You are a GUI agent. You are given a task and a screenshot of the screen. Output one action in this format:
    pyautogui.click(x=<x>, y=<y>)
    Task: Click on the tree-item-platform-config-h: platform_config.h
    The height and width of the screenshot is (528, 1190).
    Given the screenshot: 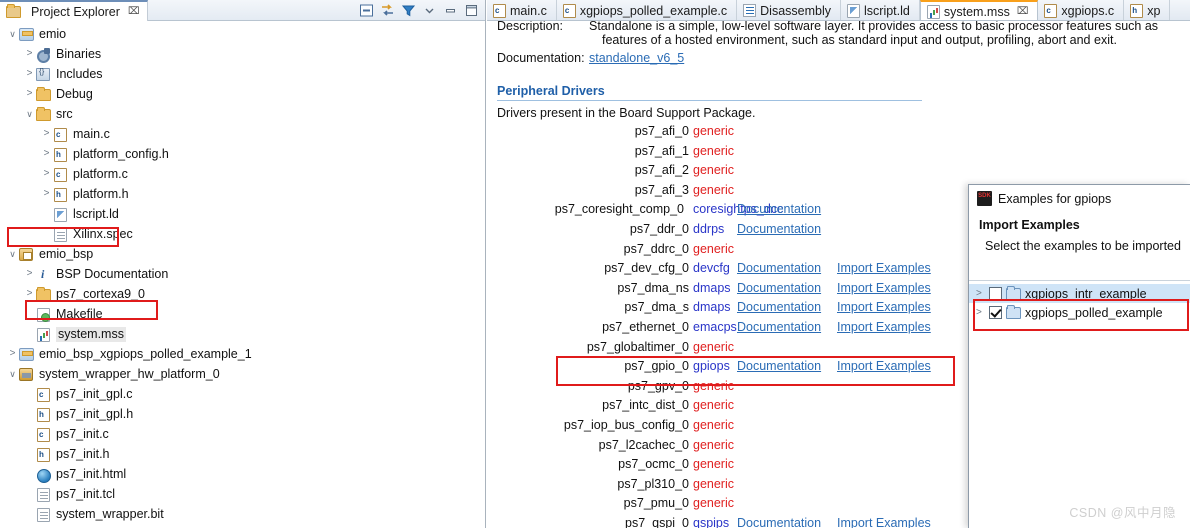 What is the action you would take?
    pyautogui.click(x=242, y=154)
    